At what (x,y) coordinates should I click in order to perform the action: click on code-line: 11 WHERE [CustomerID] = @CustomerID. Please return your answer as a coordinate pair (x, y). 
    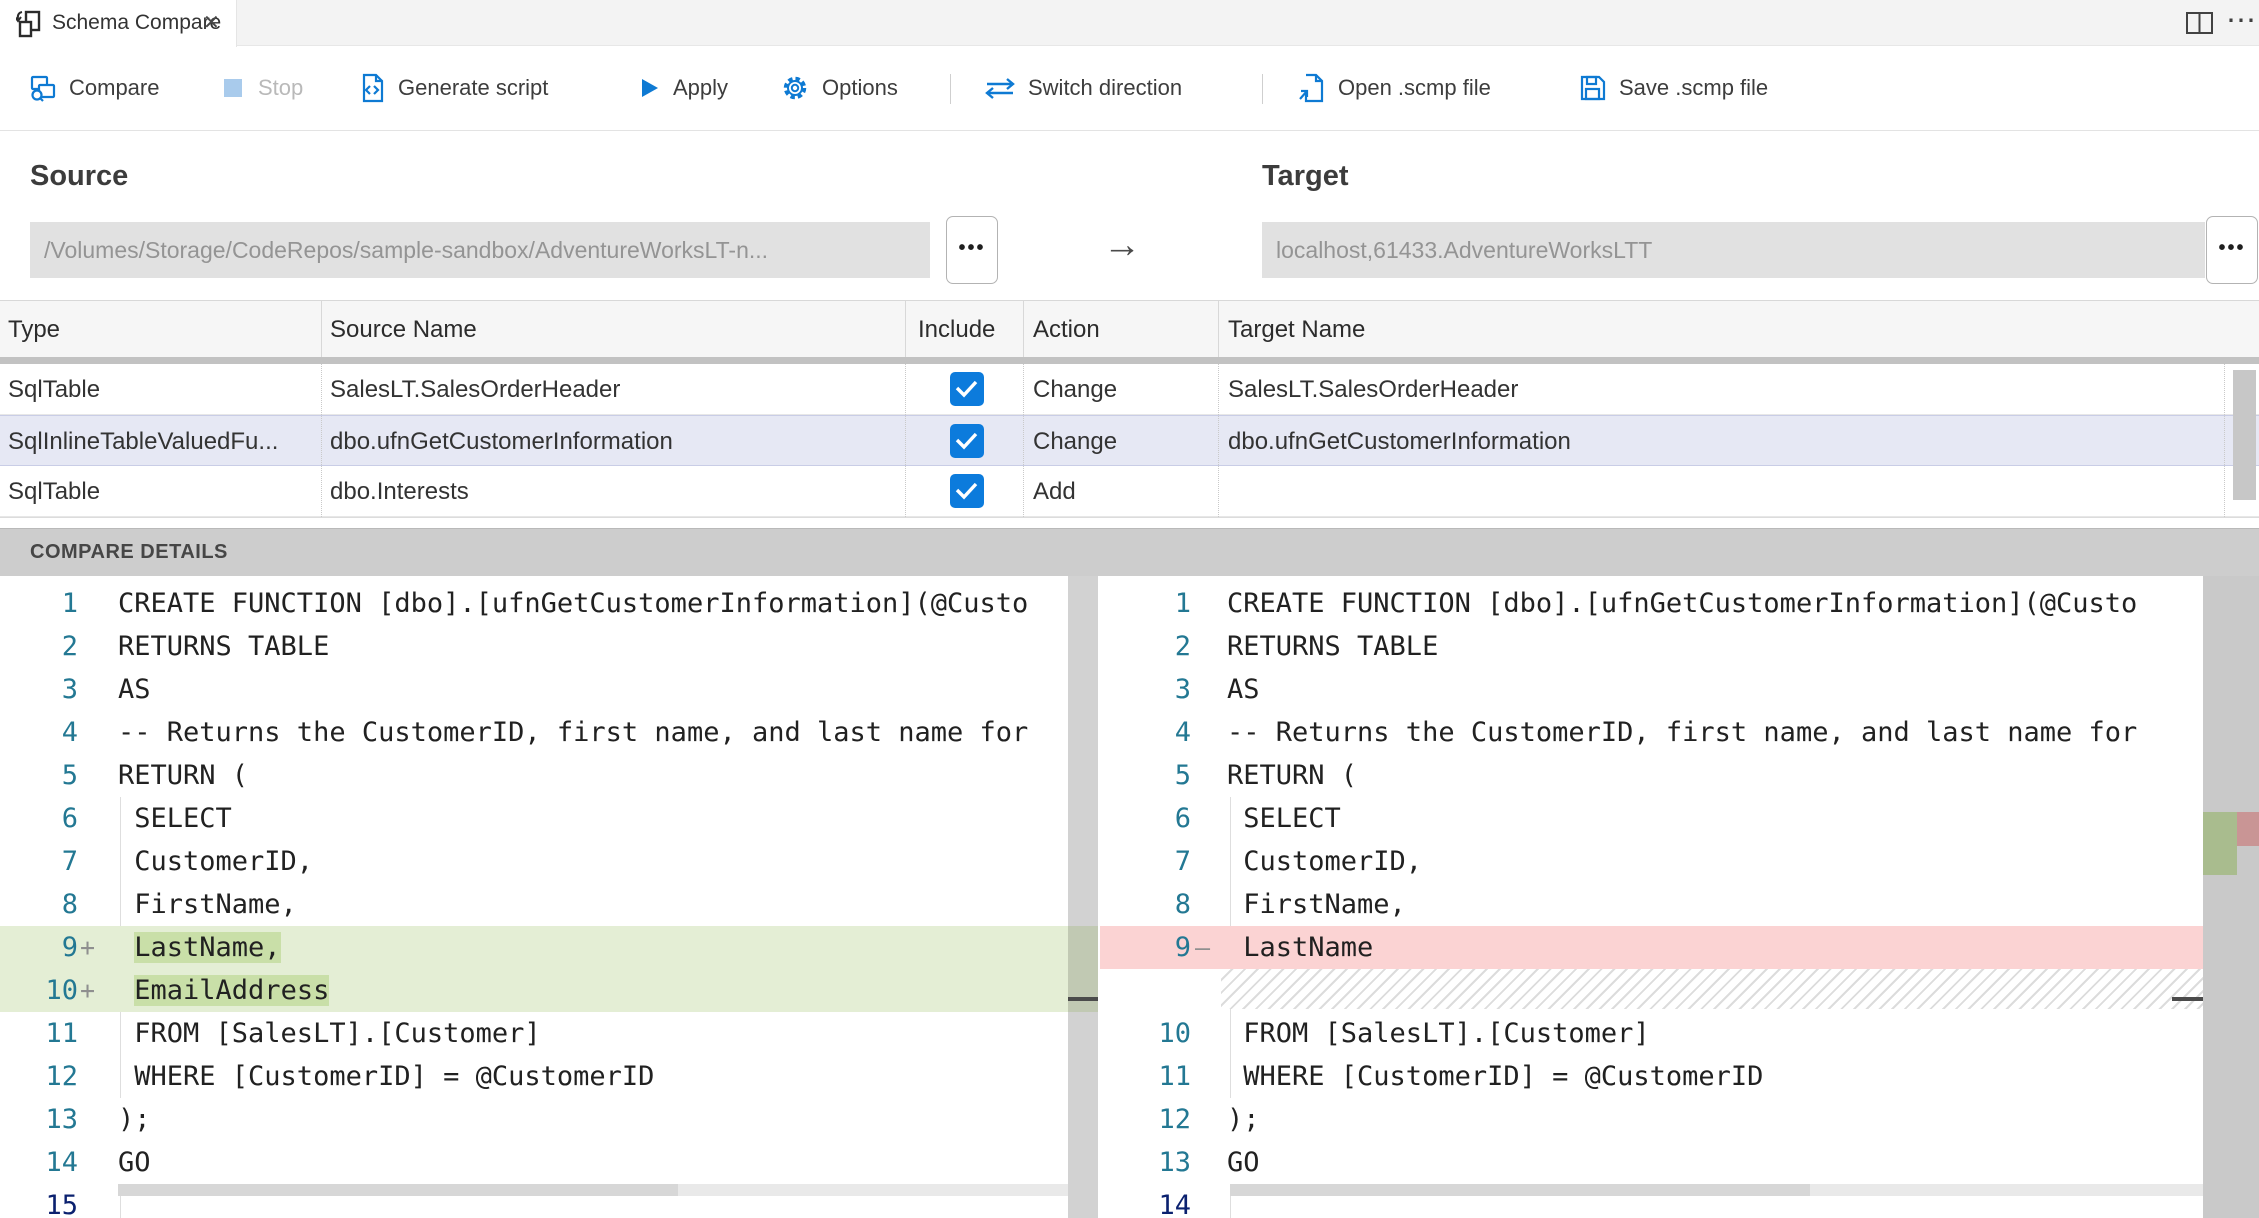
    Looking at the image, I should click on (1651, 1076).